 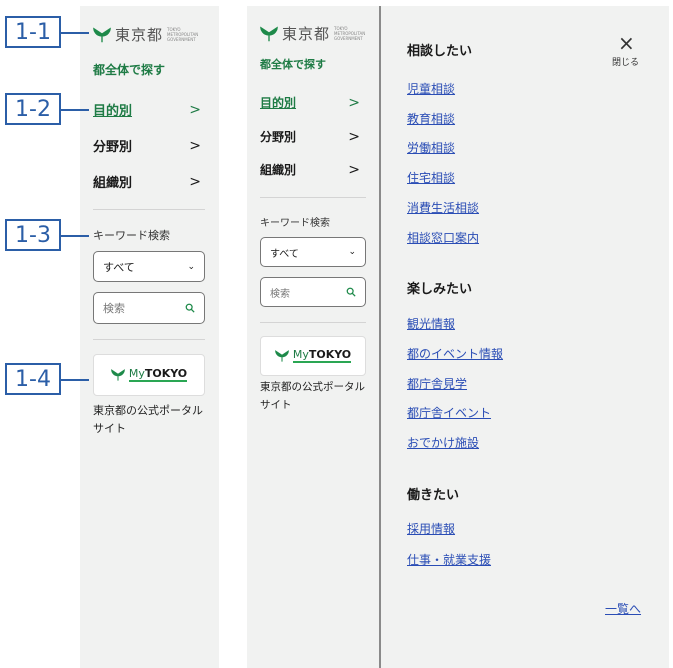 What do you see at coordinates (443, 237) in the screenshot?
I see `link-consult-desk: 相談窓口案内` at bounding box center [443, 237].